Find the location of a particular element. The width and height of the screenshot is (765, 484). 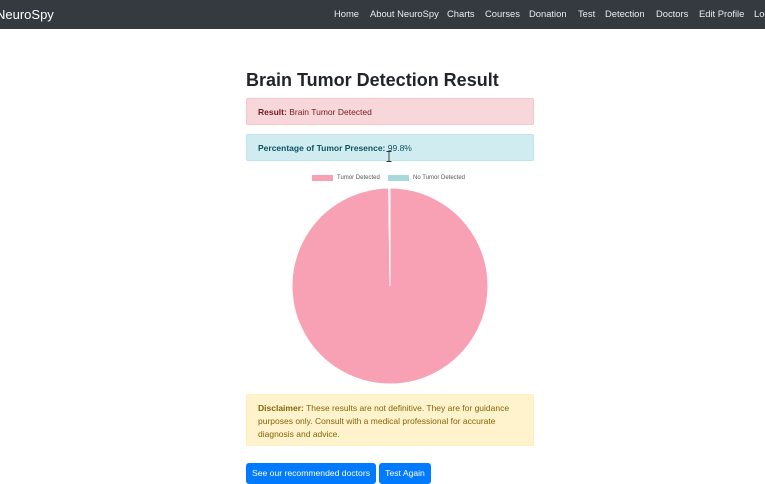

test-again-button: Test Again is located at coordinates (405, 473).